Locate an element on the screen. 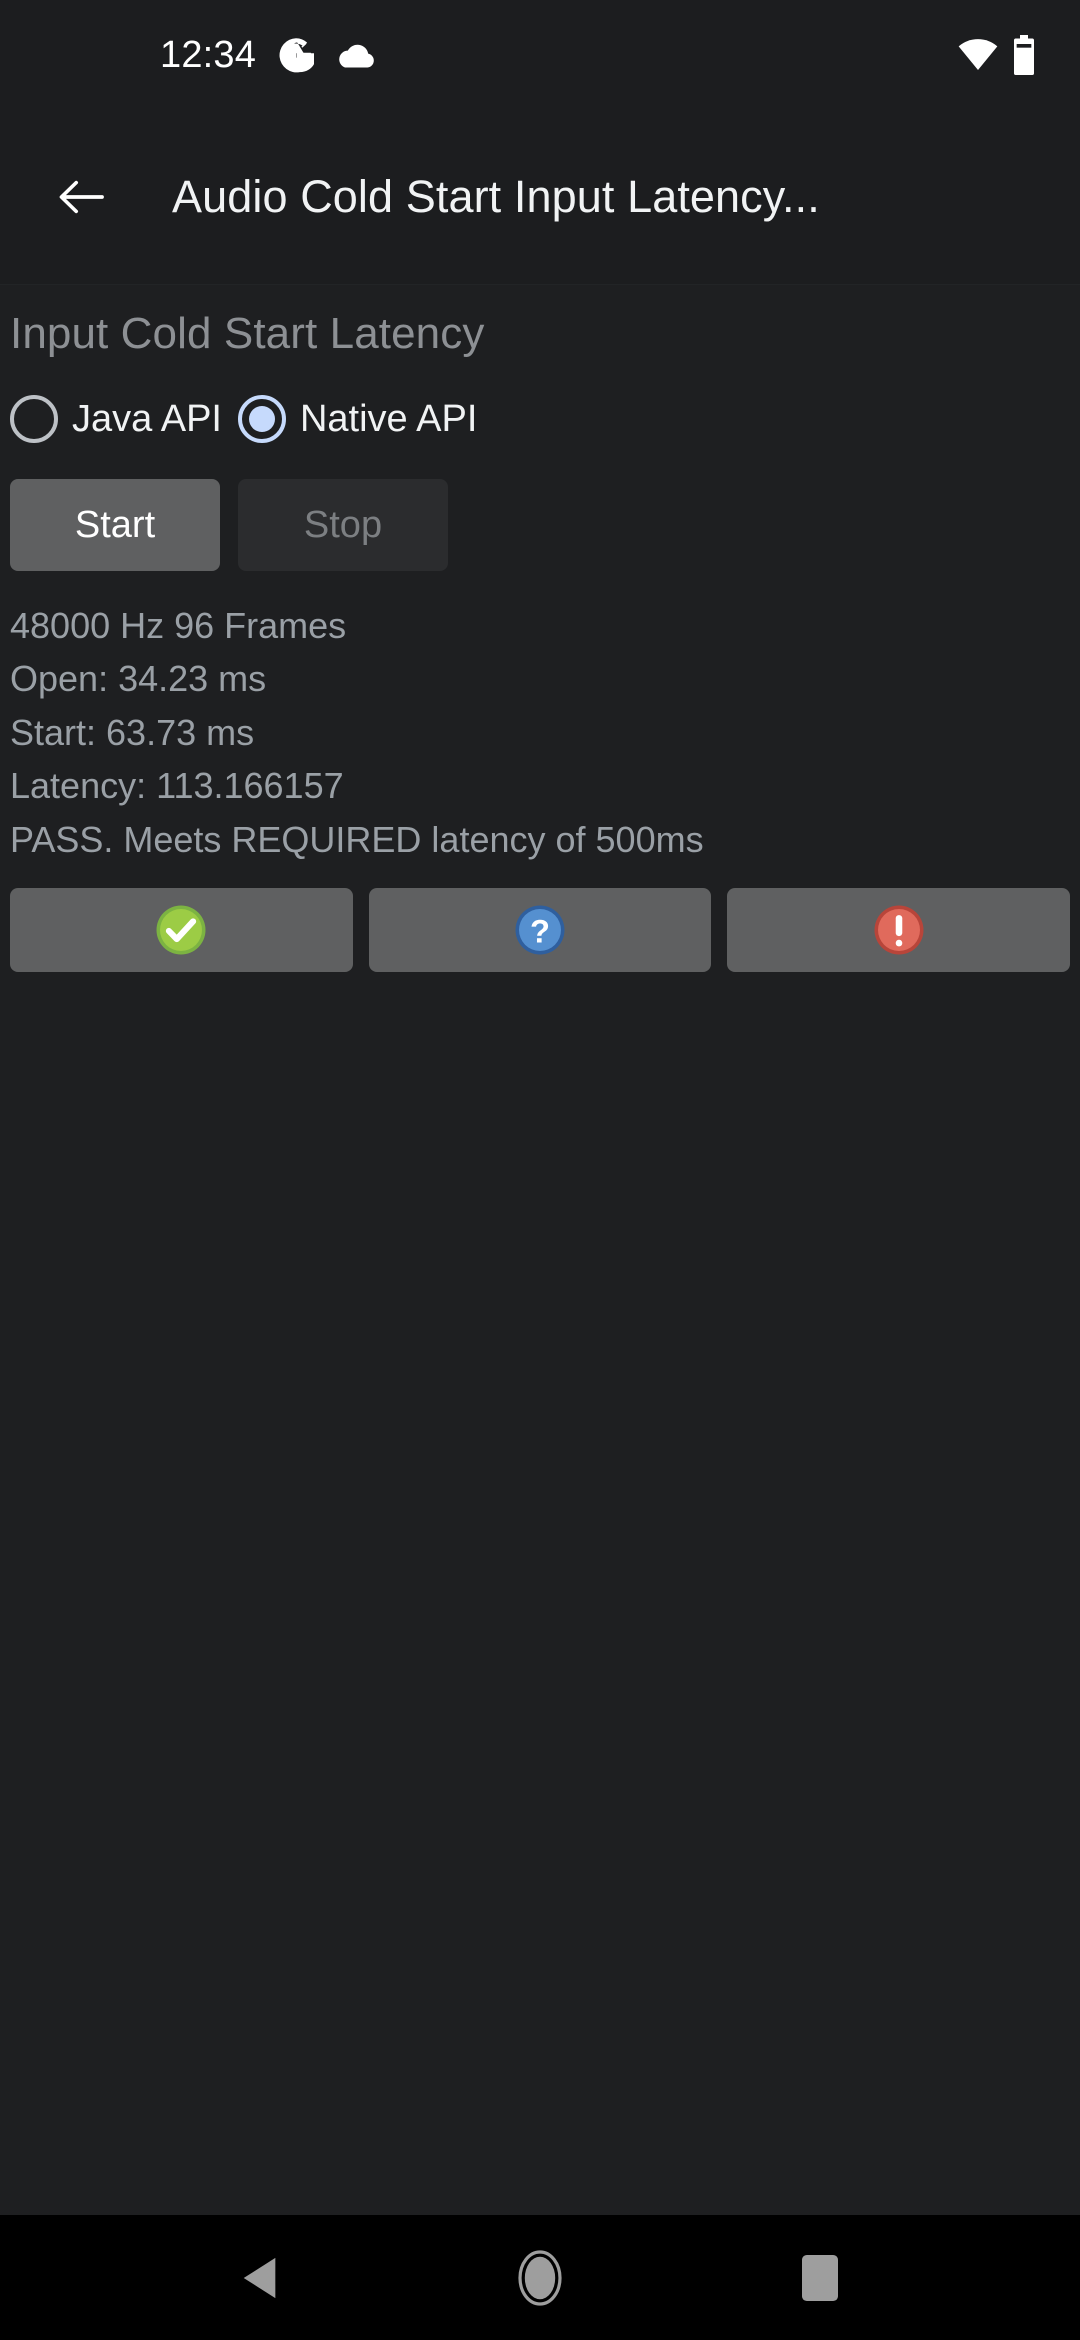 The image size is (1080, 2340). back-arrow-icon is located at coordinates (81, 197).